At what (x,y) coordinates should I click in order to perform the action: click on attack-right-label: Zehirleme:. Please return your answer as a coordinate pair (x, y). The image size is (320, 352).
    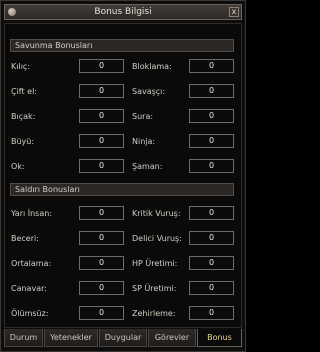
    Looking at the image, I should click on (154, 313).